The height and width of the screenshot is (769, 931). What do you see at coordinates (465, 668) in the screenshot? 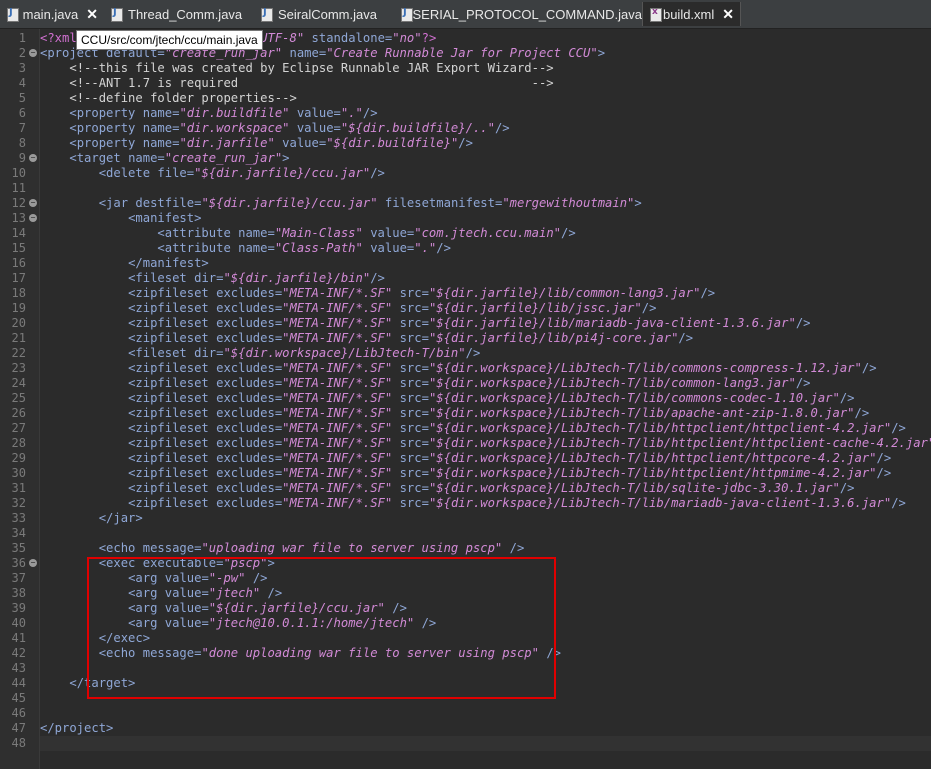
I see `code-line: 43` at bounding box center [465, 668].